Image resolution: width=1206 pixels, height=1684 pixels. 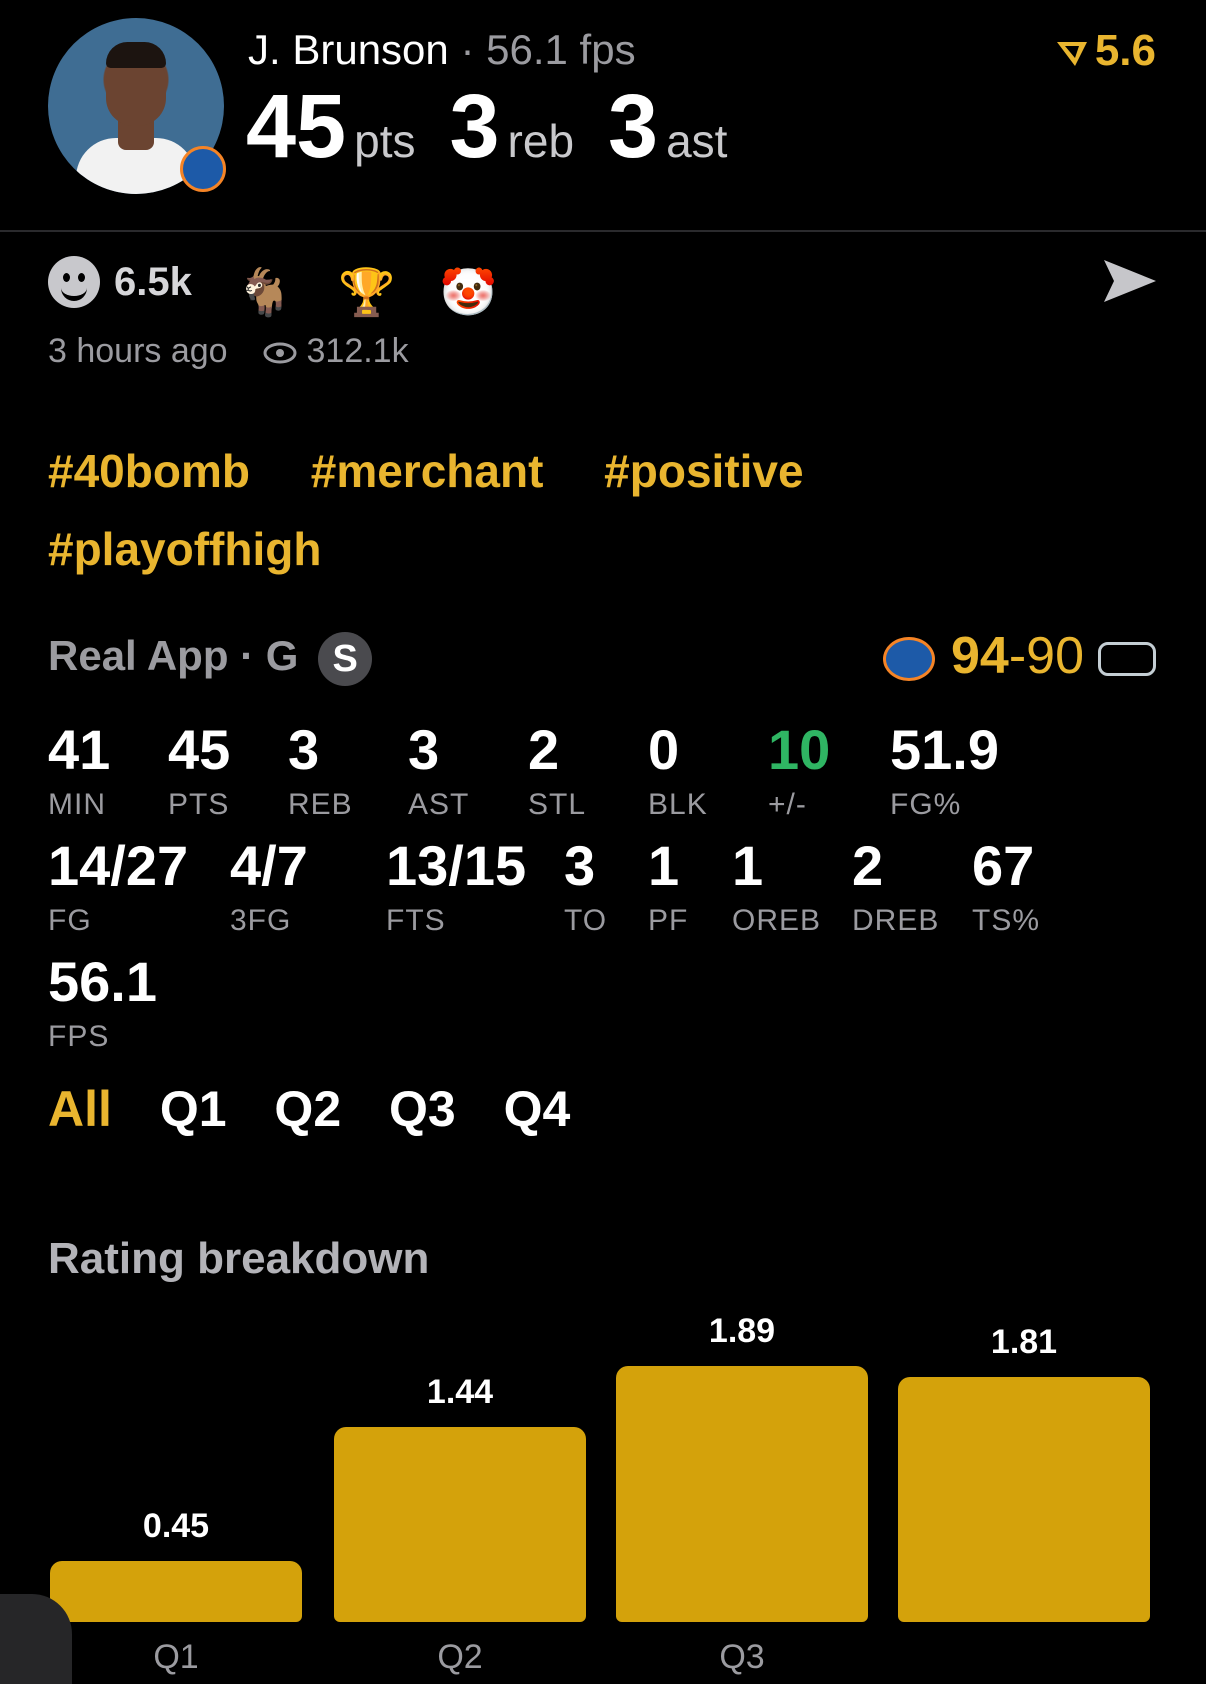 I want to click on share-send-icon, so click(x=1130, y=287).